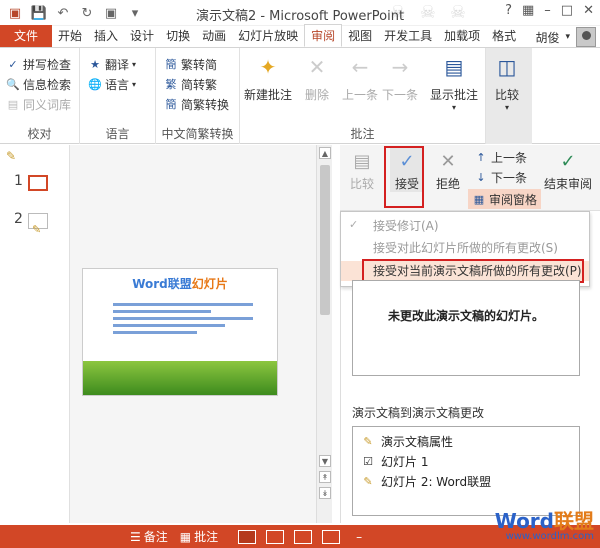  Describe the element at coordinates (38, 104) in the screenshot. I see `thesaurus-button: ▤ 同义词库` at that location.